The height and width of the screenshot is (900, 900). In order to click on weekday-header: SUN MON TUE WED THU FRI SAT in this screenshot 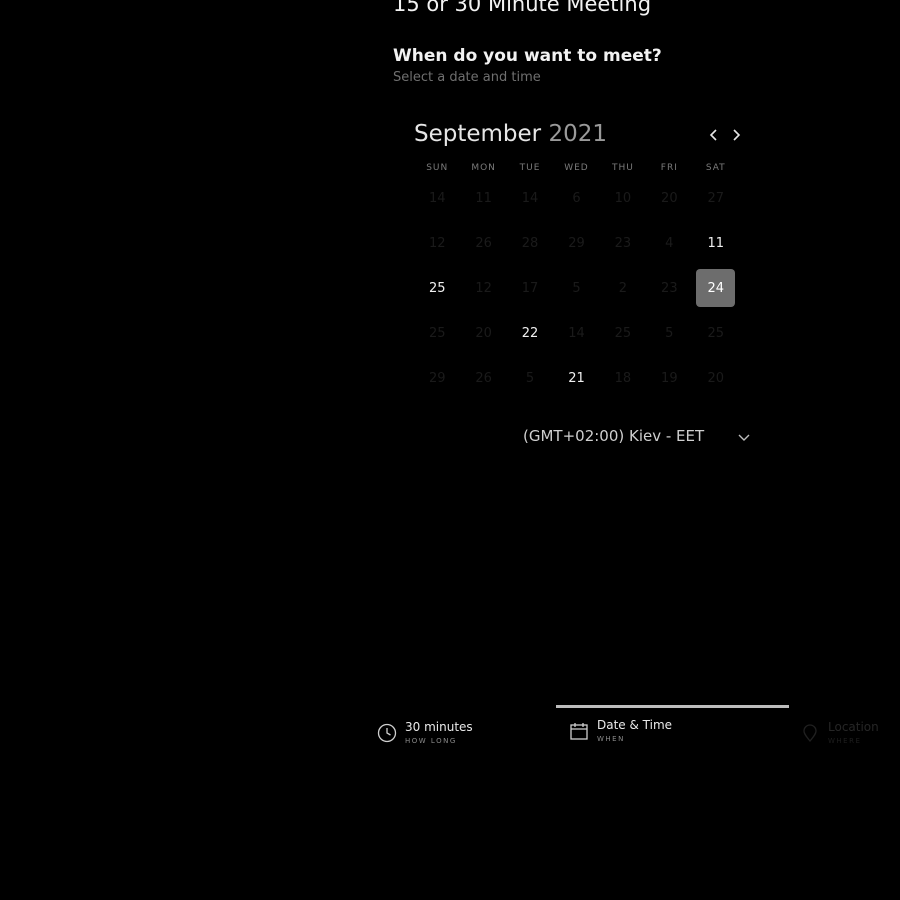, I will do `click(576, 168)`.